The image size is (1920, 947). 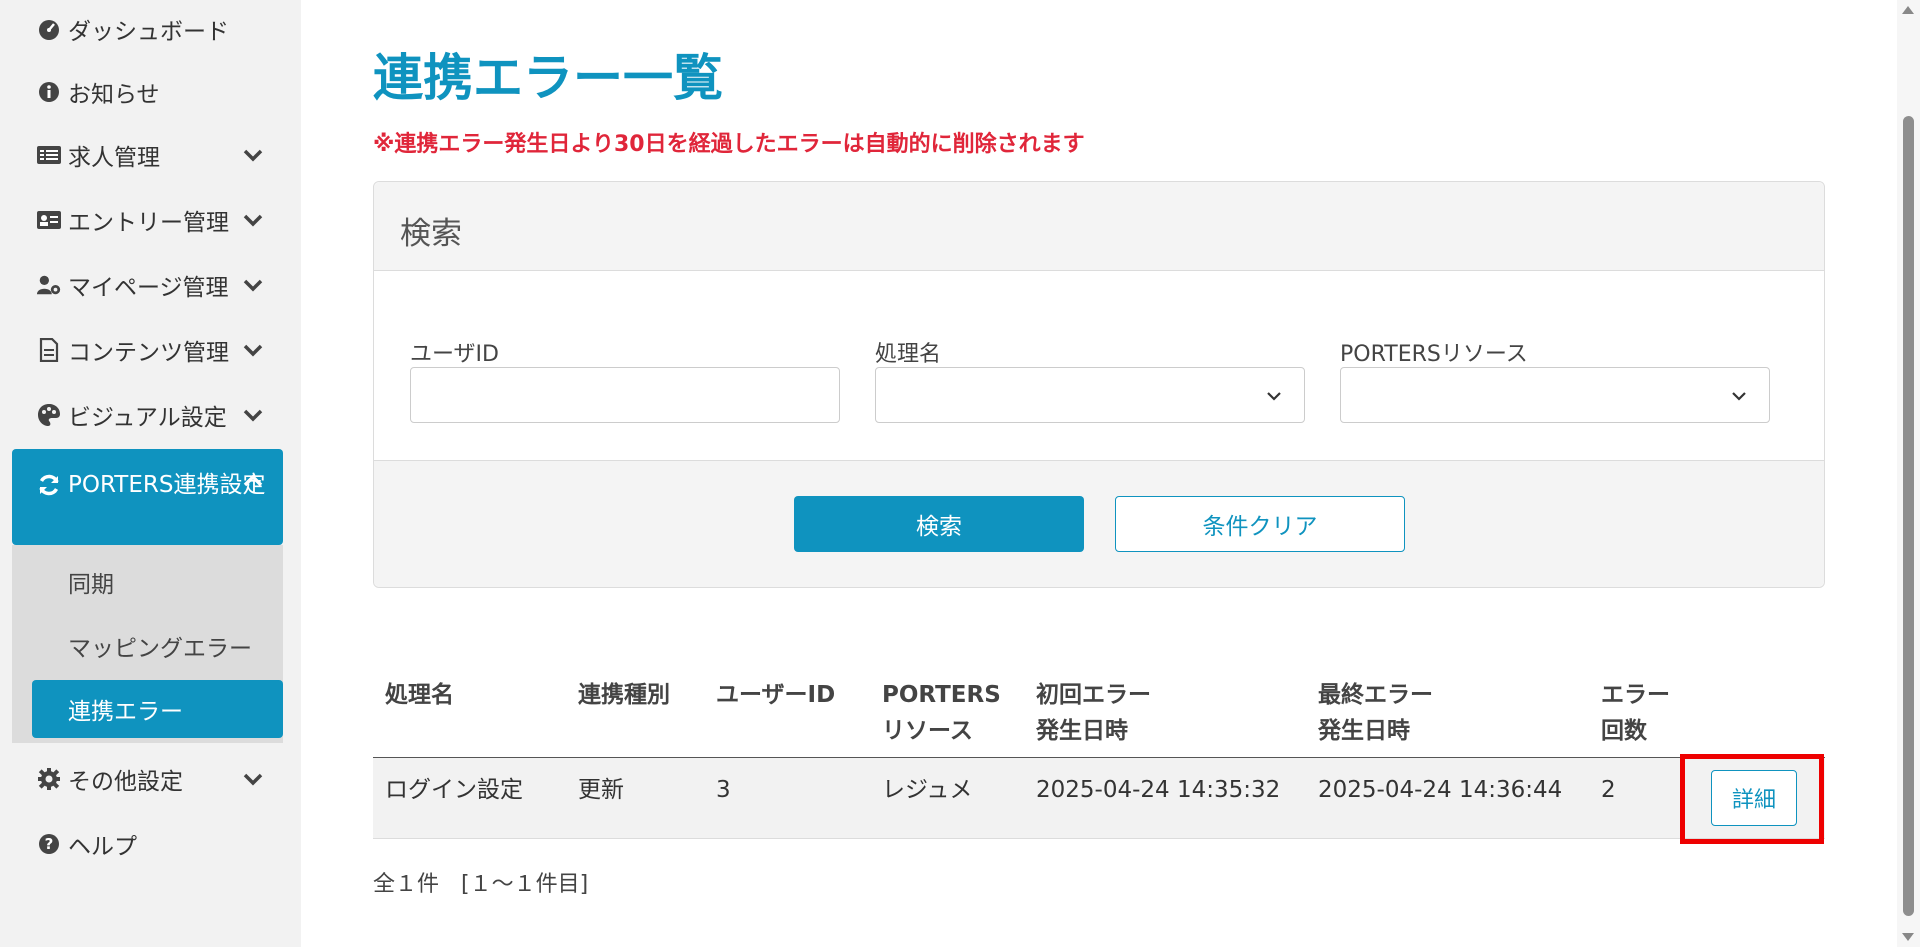 I want to click on sidebar-item-label: エントリー管理, so click(x=148, y=223).